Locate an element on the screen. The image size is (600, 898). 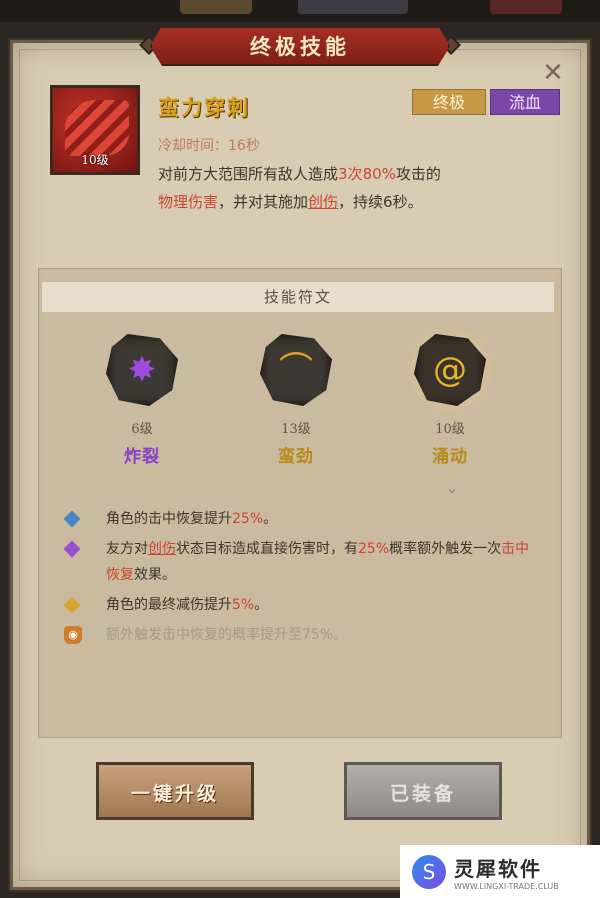
claw-slash-icon is located at coordinates (97, 128).